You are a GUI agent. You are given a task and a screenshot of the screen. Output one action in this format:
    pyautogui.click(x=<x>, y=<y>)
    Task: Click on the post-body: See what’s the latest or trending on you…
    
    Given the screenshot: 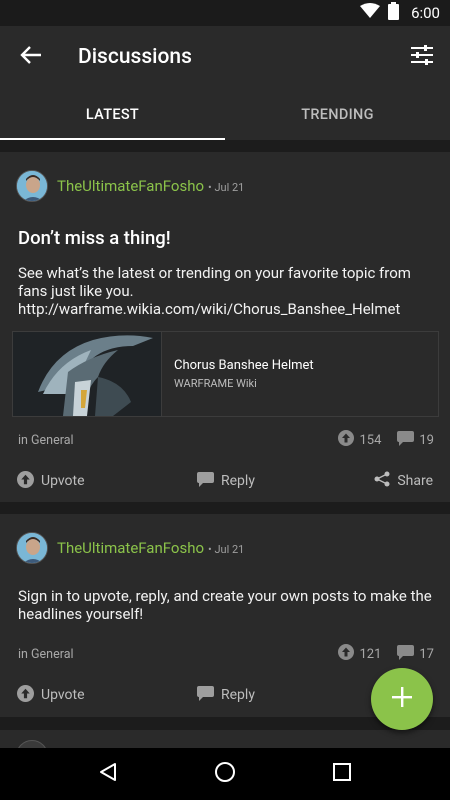 What is the action you would take?
    pyautogui.click(x=214, y=291)
    